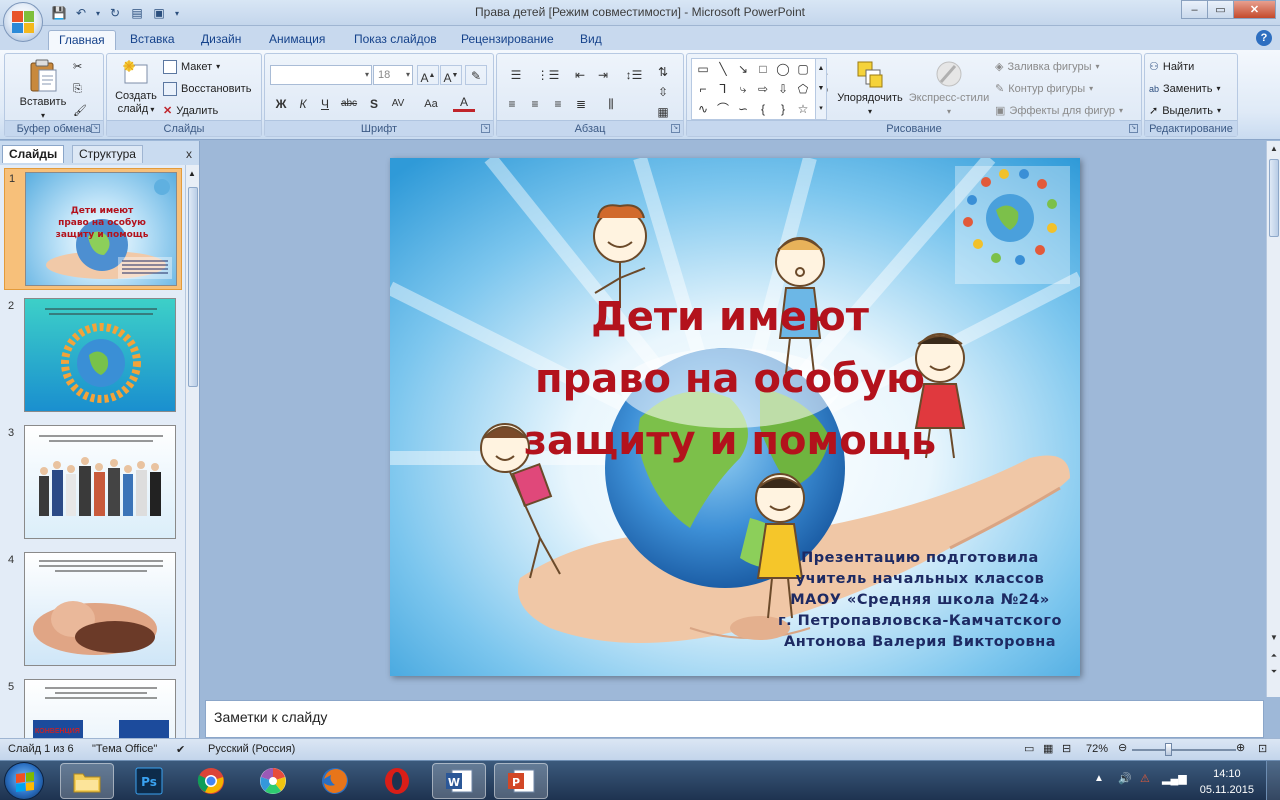  Describe the element at coordinates (93, 609) in the screenshot. I see `slide-thumbnail-4: 4` at that location.